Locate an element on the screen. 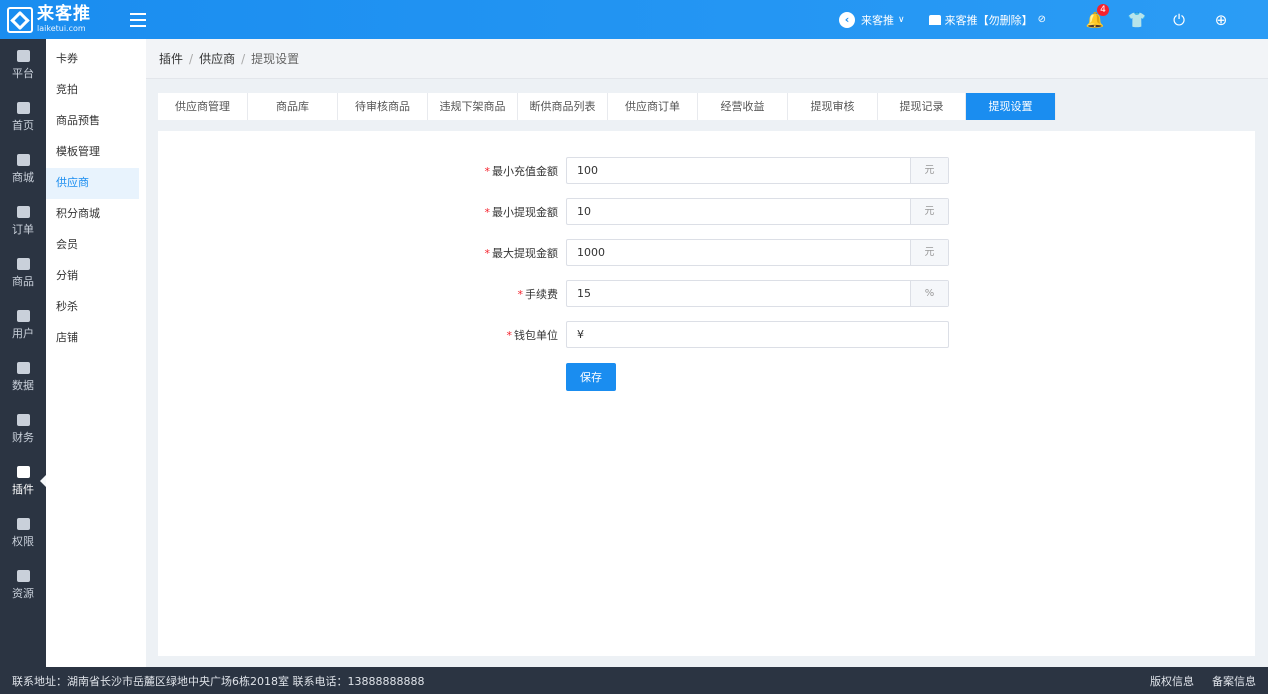 This screenshot has height=694, width=1268. submenu-item: 卡券 is located at coordinates (92, 59).